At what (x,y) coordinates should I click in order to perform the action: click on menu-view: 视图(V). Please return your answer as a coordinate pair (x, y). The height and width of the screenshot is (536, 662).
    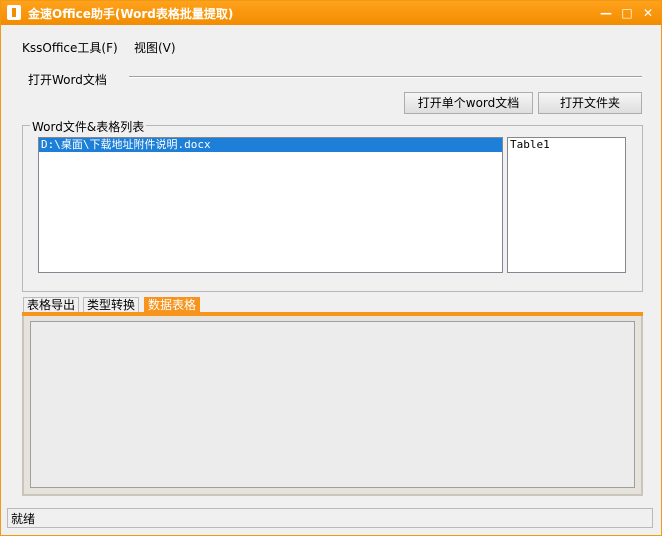
    Looking at the image, I should click on (155, 47).